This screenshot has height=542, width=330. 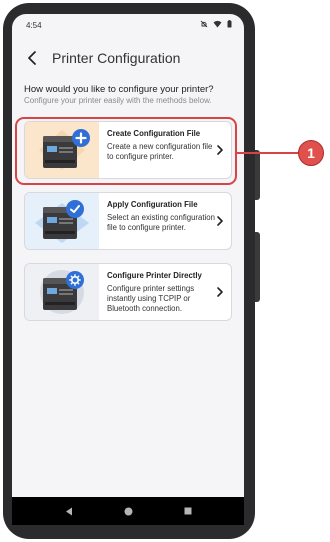 I want to click on check-icon, so click(x=75, y=209).